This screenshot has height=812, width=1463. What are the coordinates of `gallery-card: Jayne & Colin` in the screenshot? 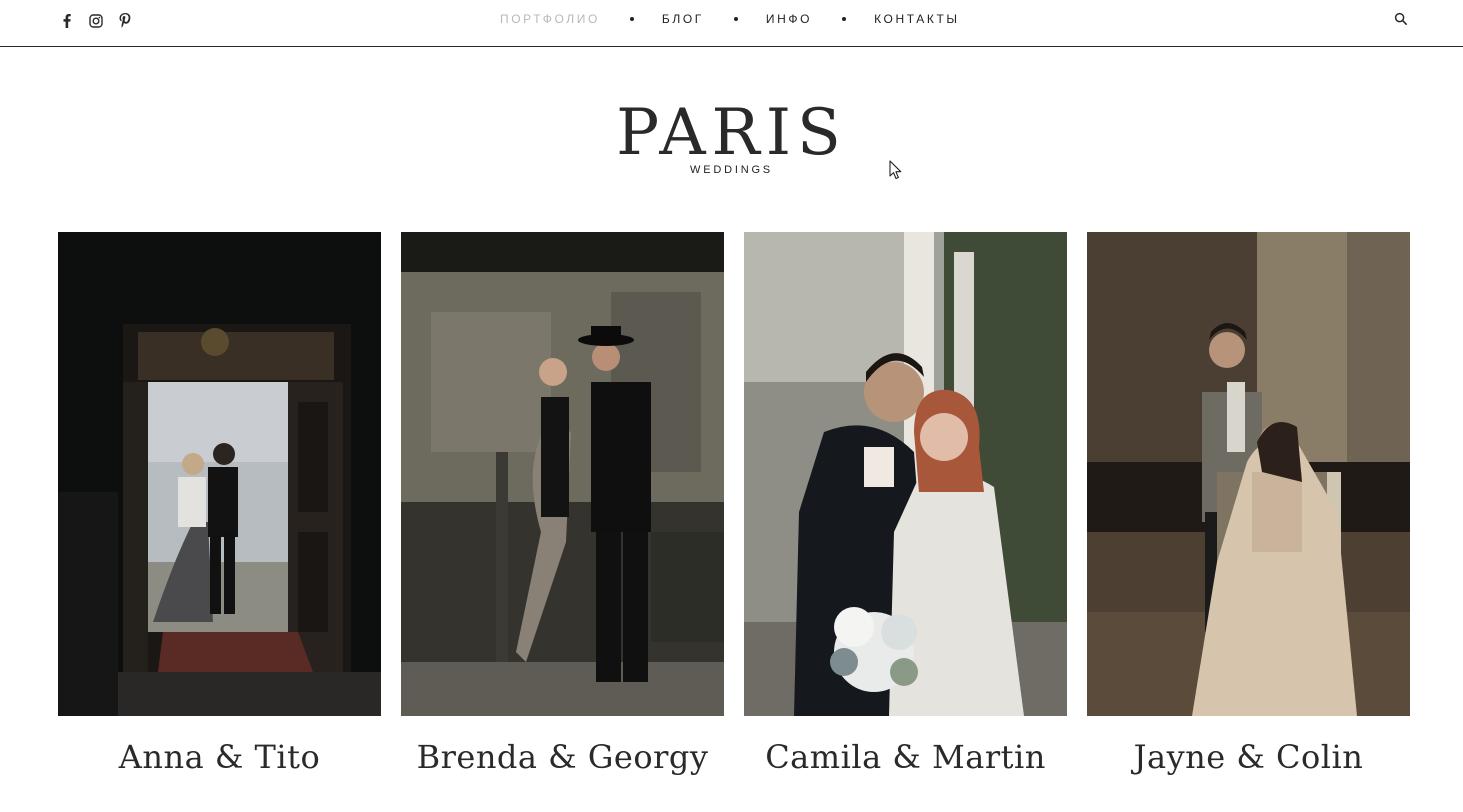 It's located at (1248, 504).